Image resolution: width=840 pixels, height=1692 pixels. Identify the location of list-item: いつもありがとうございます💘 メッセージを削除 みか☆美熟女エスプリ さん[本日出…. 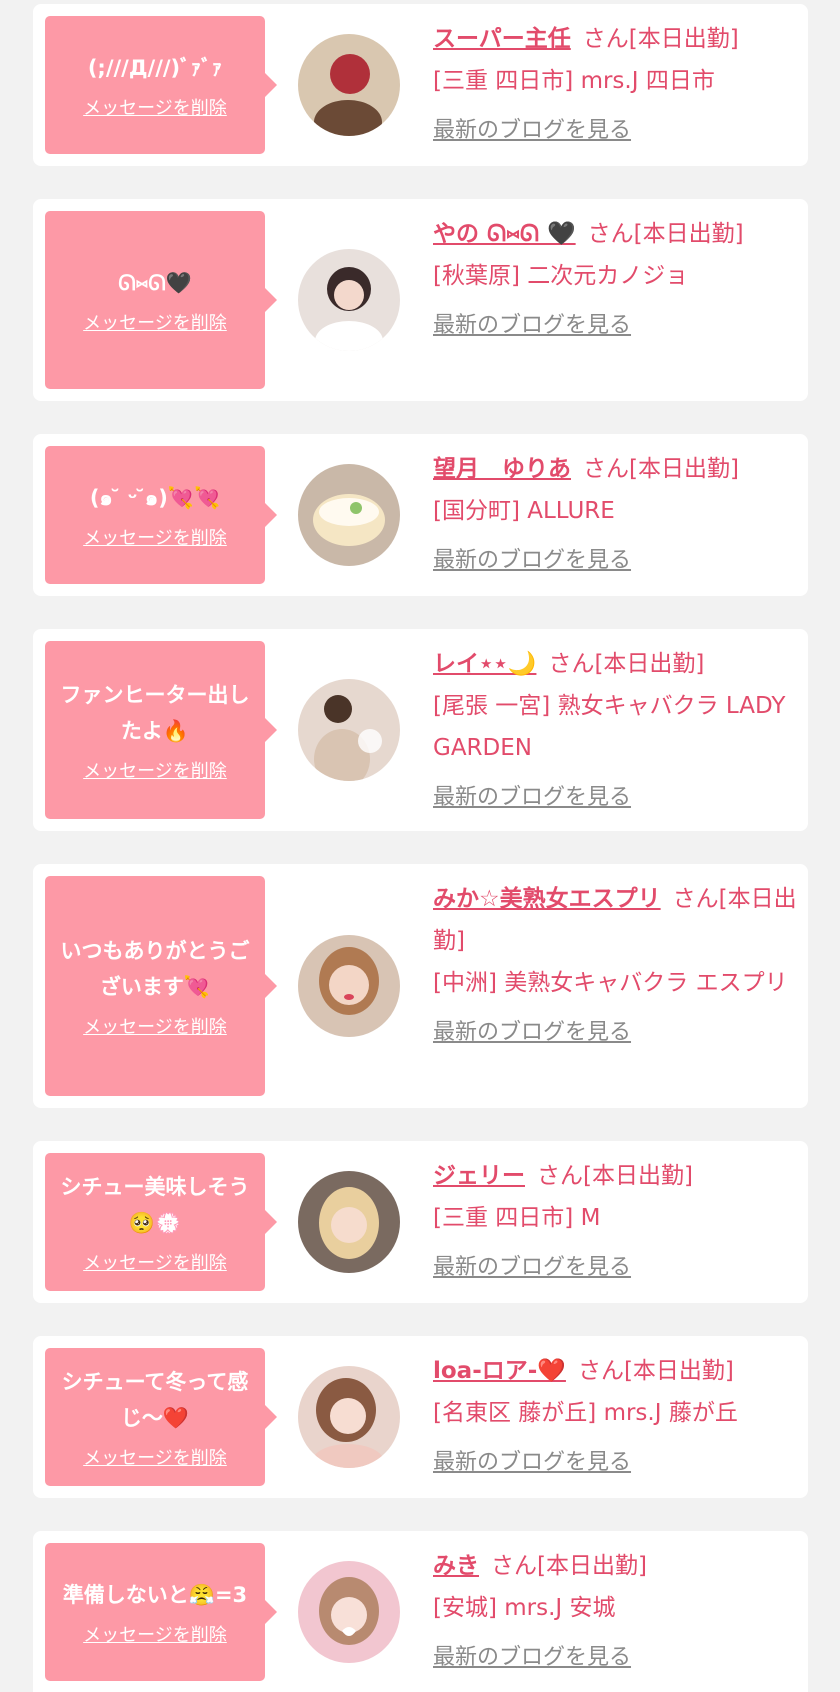
(420, 986).